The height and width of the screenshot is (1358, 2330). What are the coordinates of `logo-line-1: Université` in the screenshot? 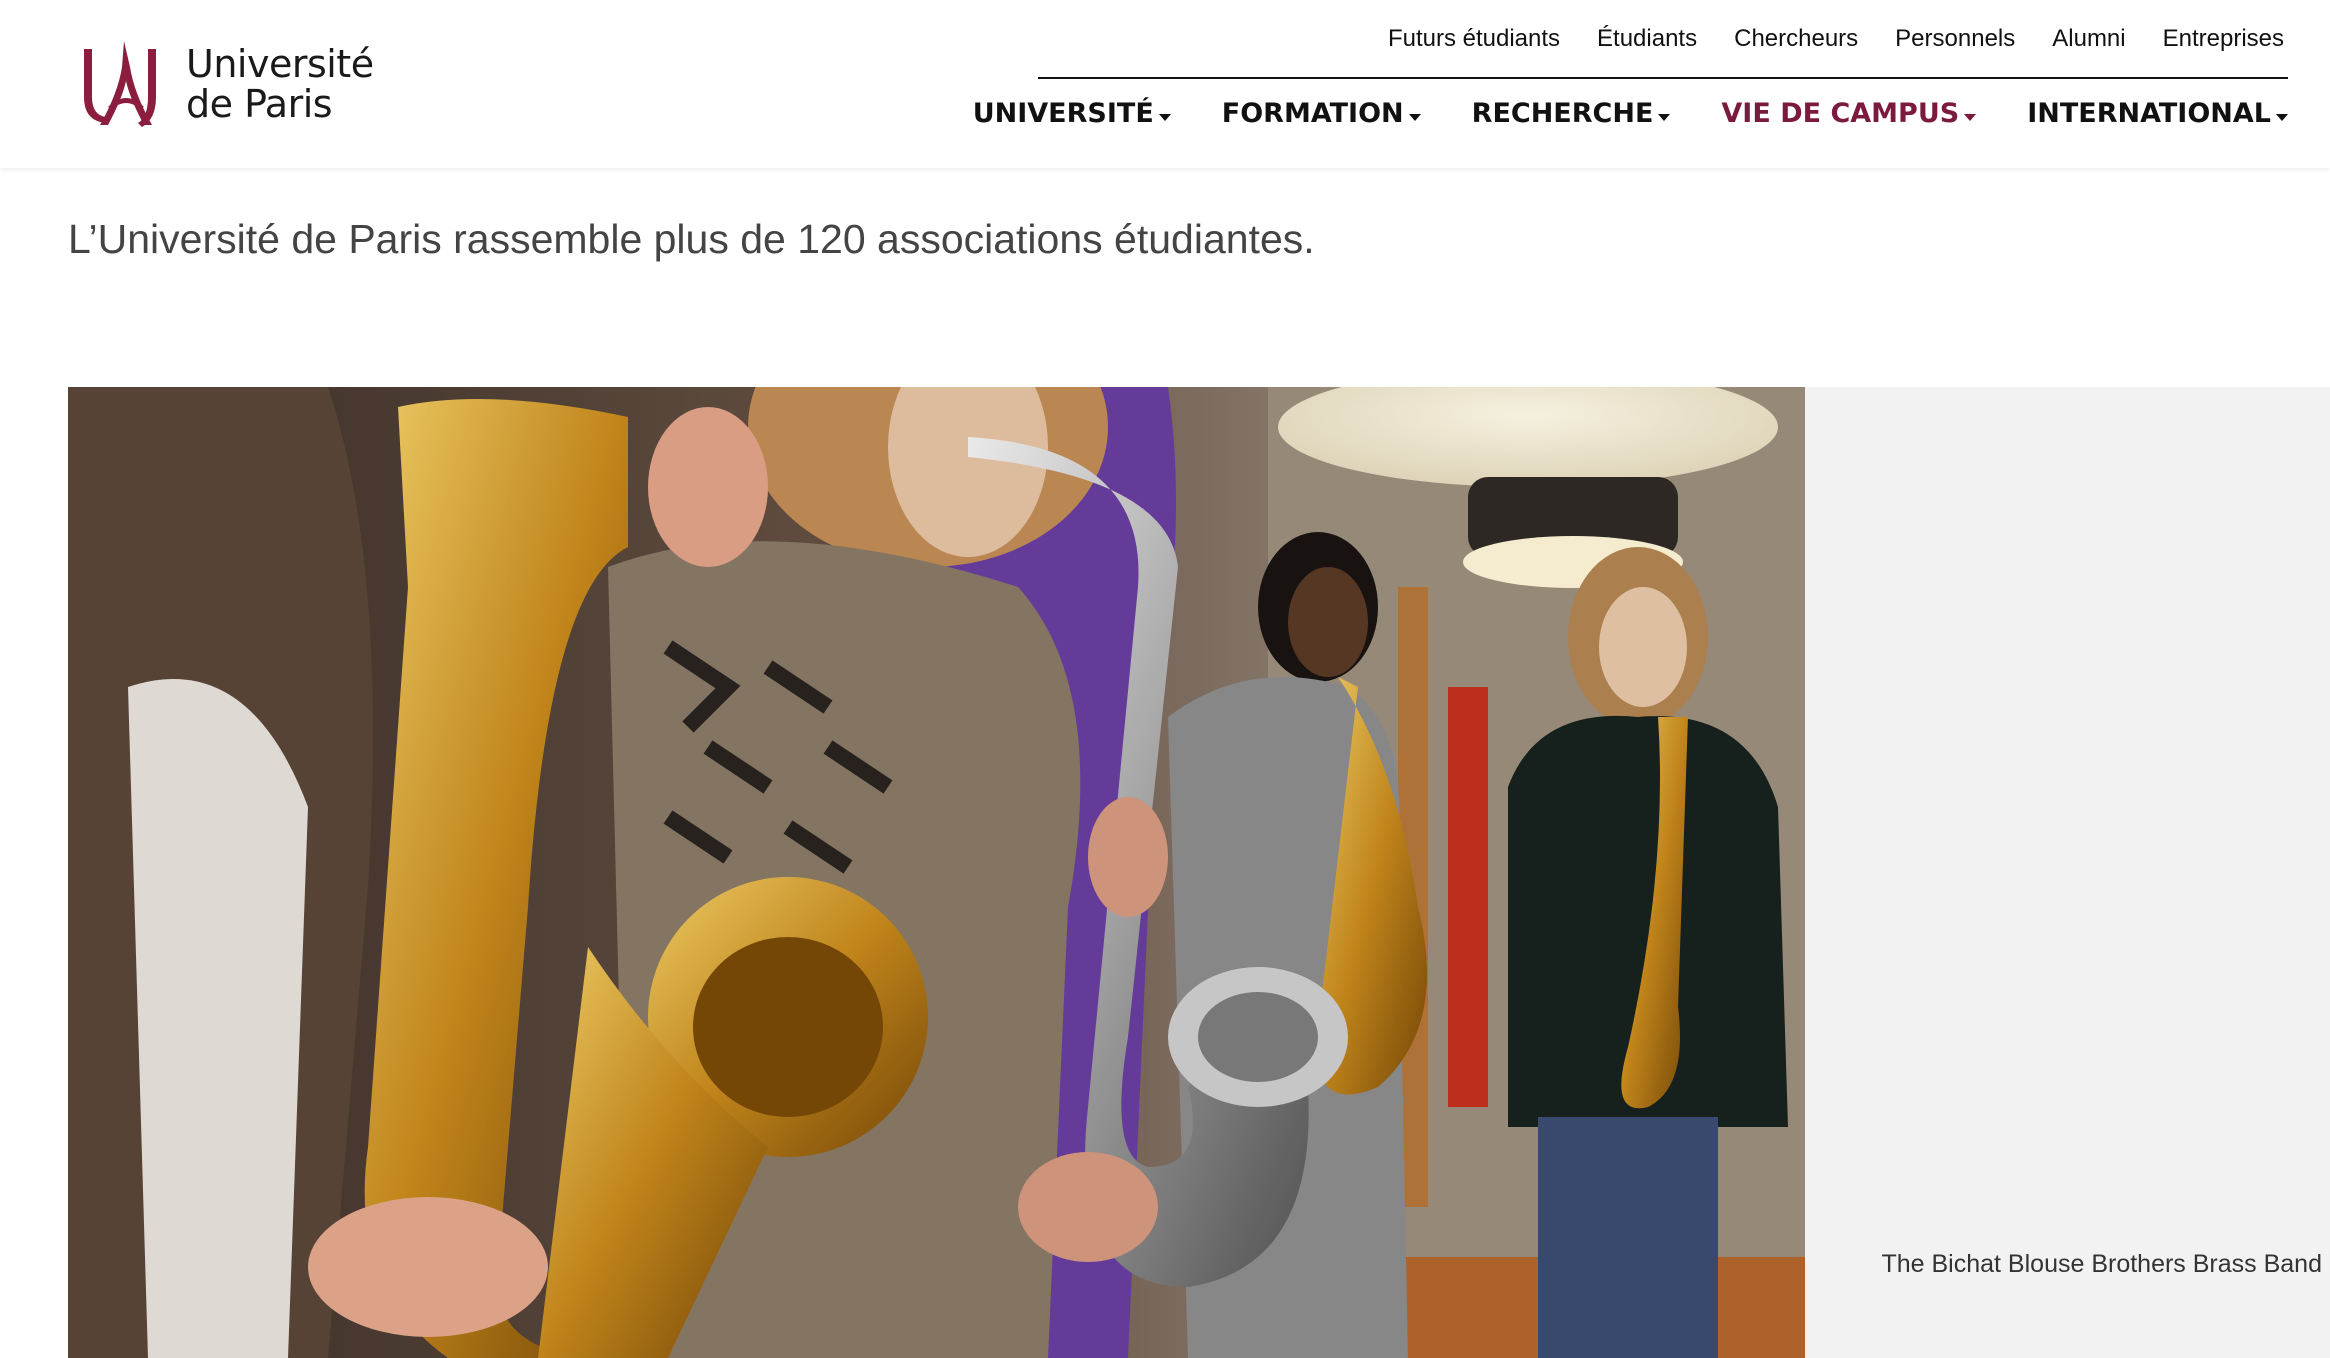 It's located at (280, 64).